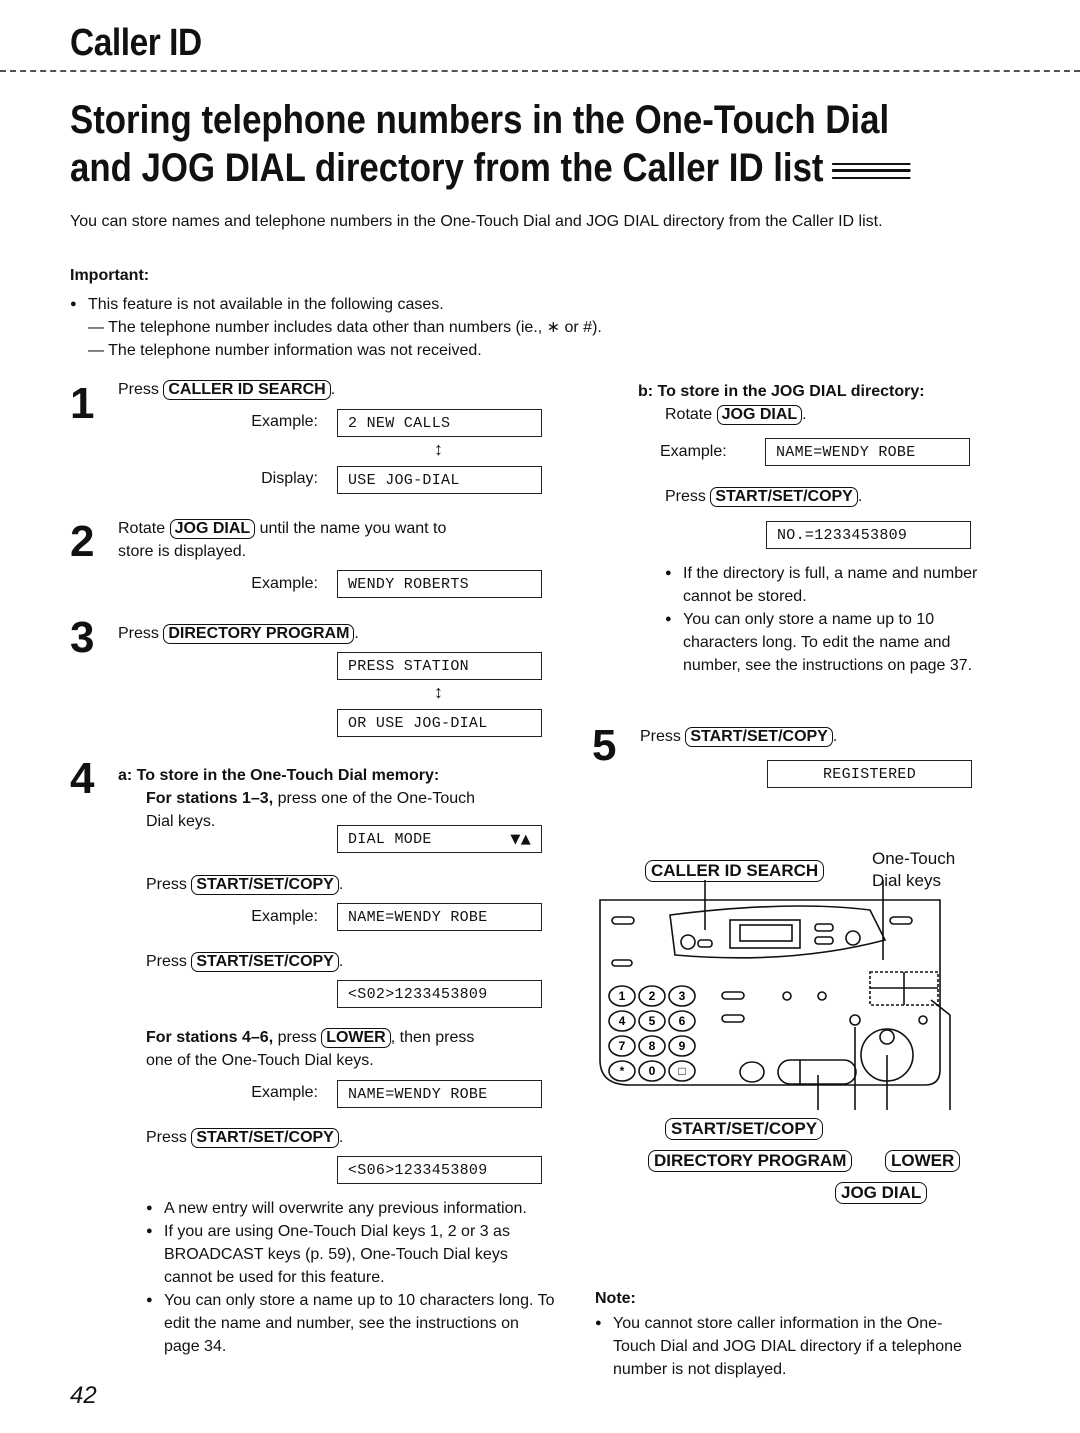  Describe the element at coordinates (439, 994) in the screenshot. I see `lcd-display: <S02>1233453809` at that location.